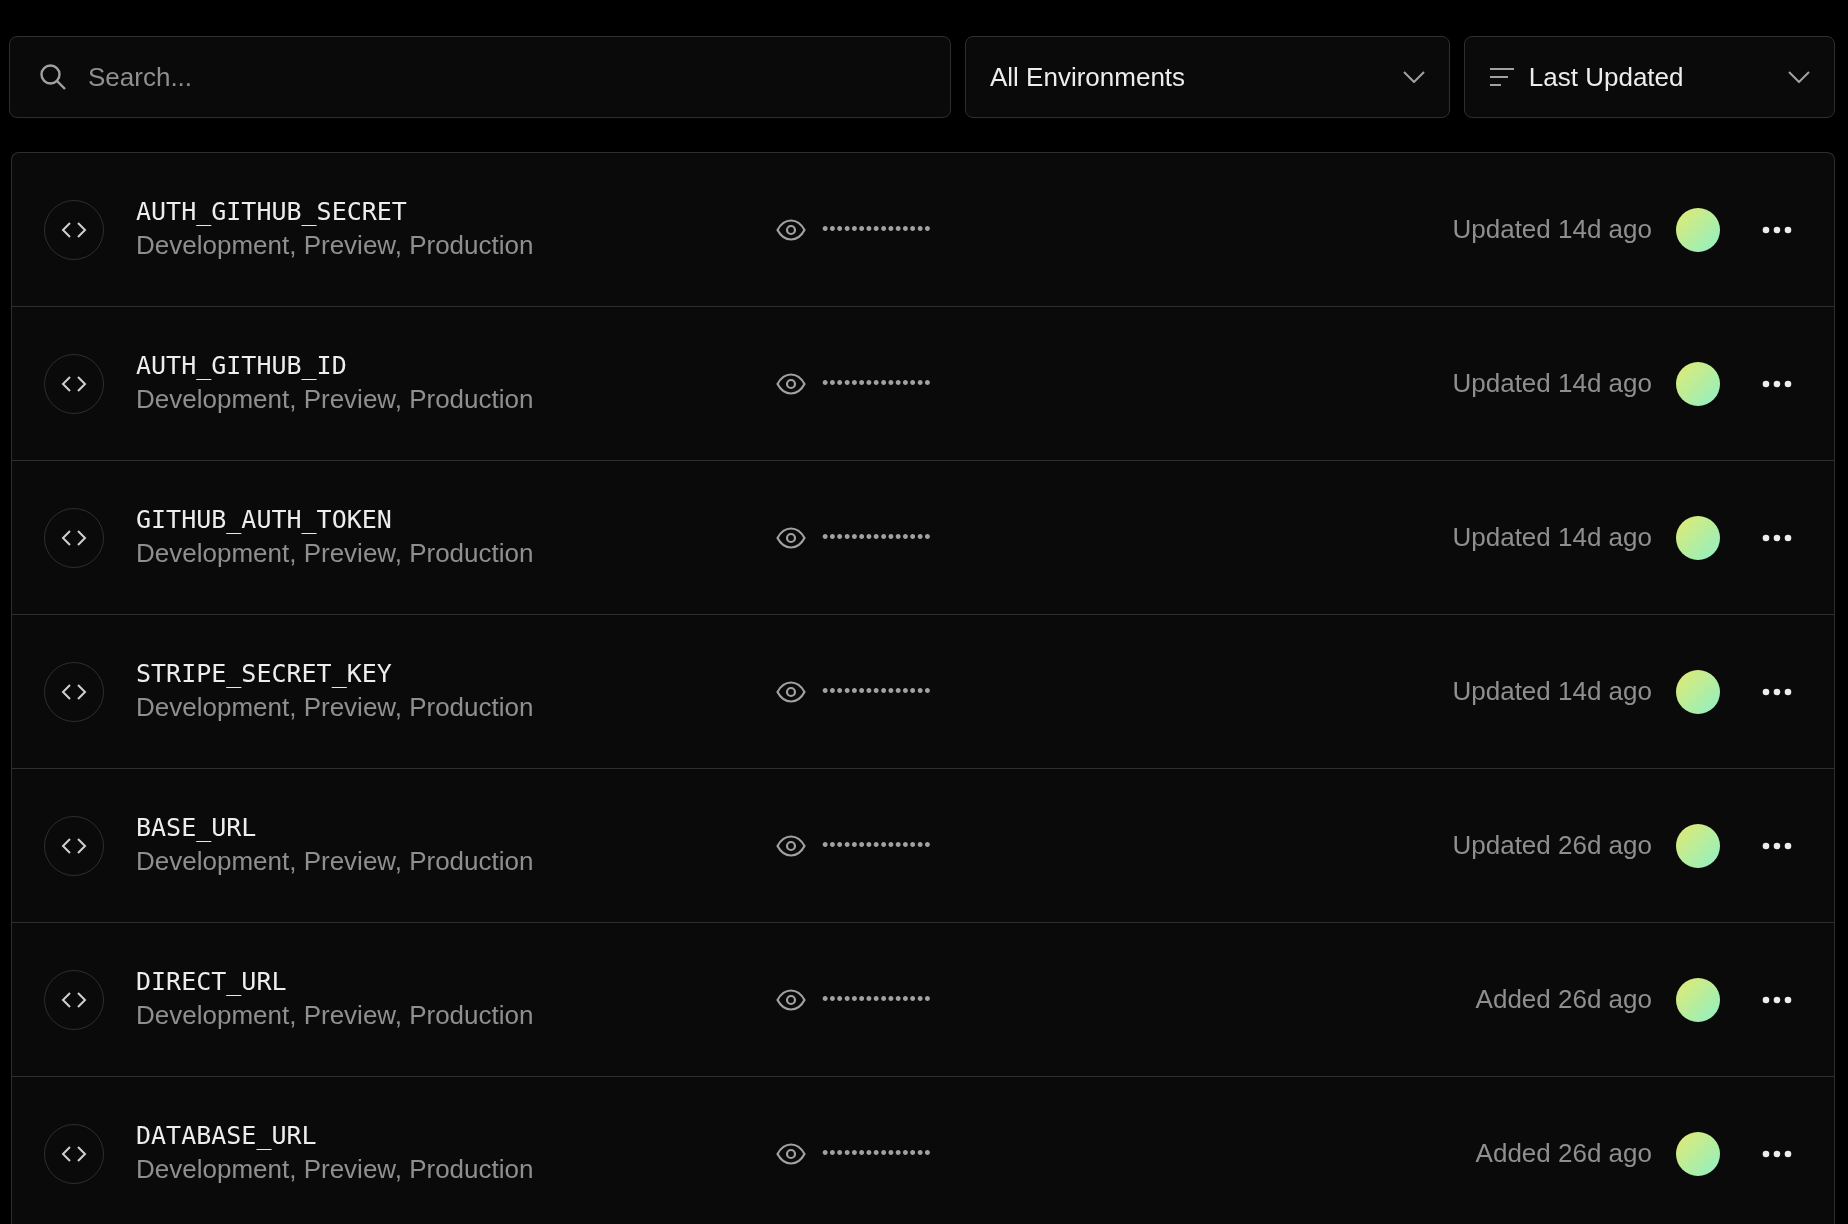  Describe the element at coordinates (1207, 77) in the screenshot. I see `environment-dropdown: All Environments` at that location.